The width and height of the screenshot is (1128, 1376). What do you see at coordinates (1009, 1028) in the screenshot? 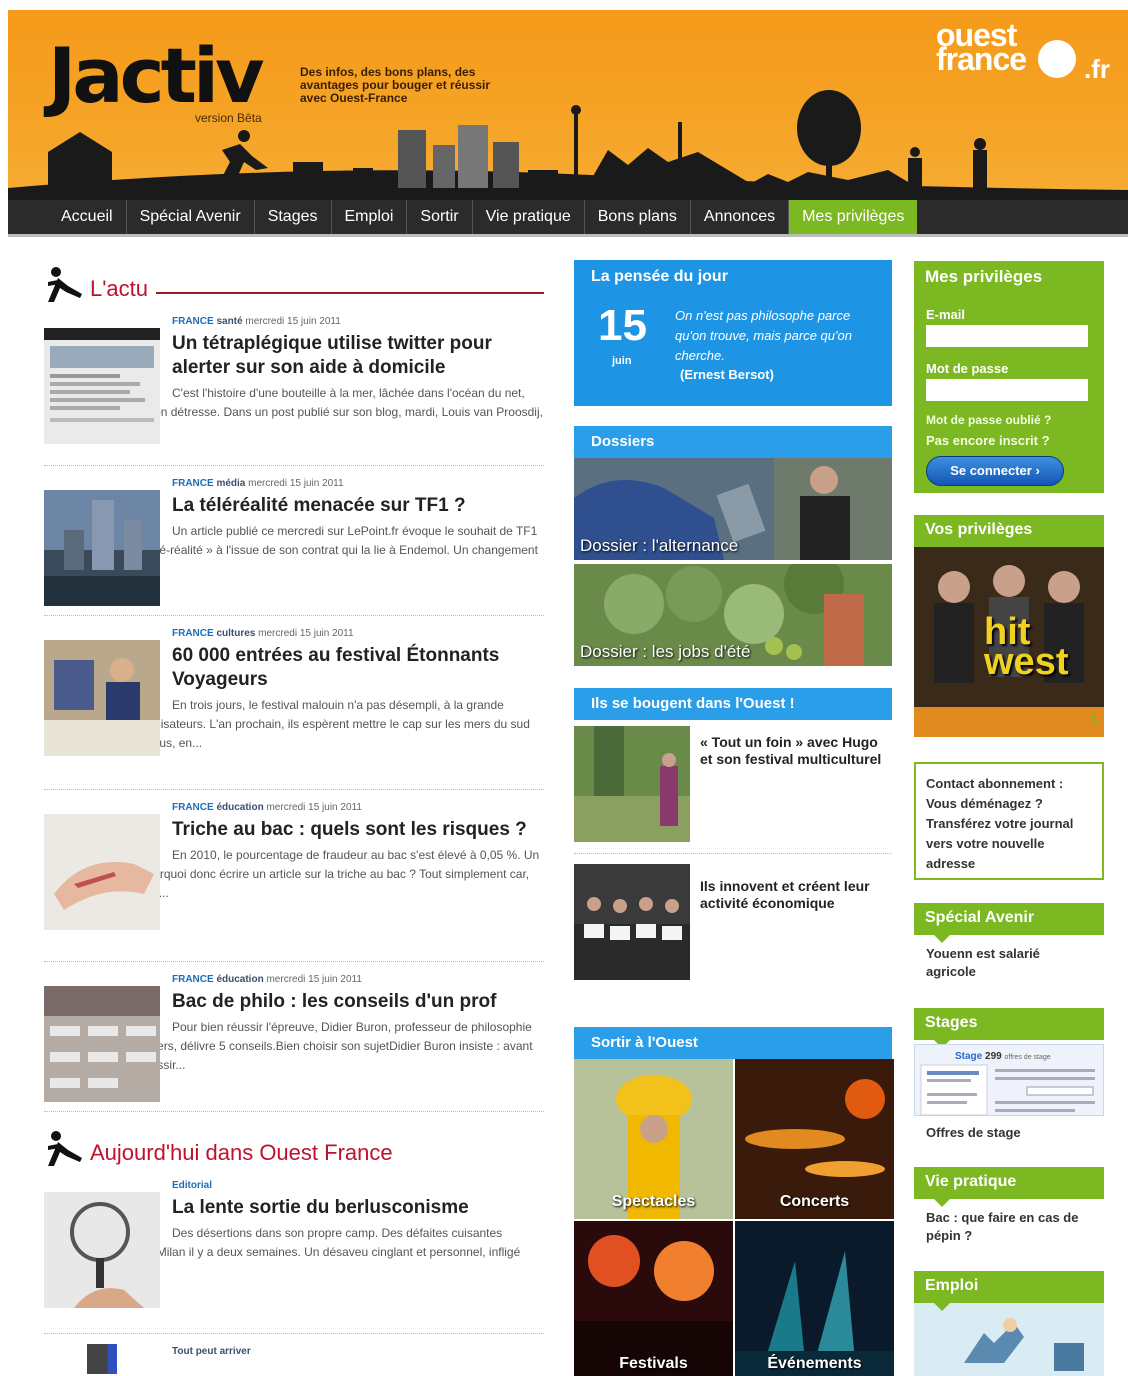
I see `stages-title: Stages` at bounding box center [1009, 1028].